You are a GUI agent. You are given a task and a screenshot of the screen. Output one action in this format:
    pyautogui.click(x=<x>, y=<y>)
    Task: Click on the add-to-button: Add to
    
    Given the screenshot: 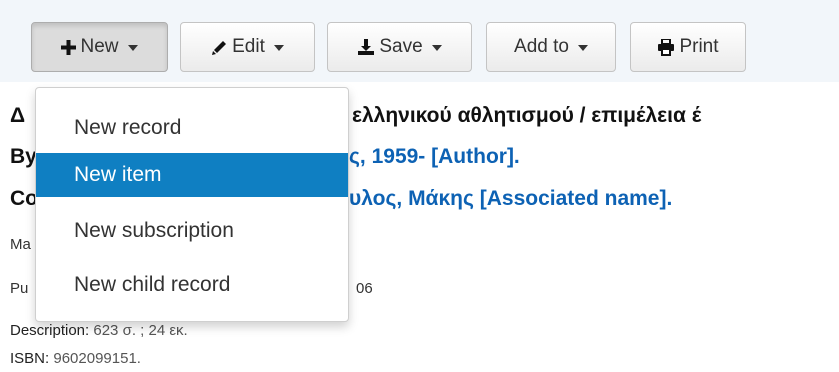 What is the action you would take?
    pyautogui.click(x=551, y=47)
    